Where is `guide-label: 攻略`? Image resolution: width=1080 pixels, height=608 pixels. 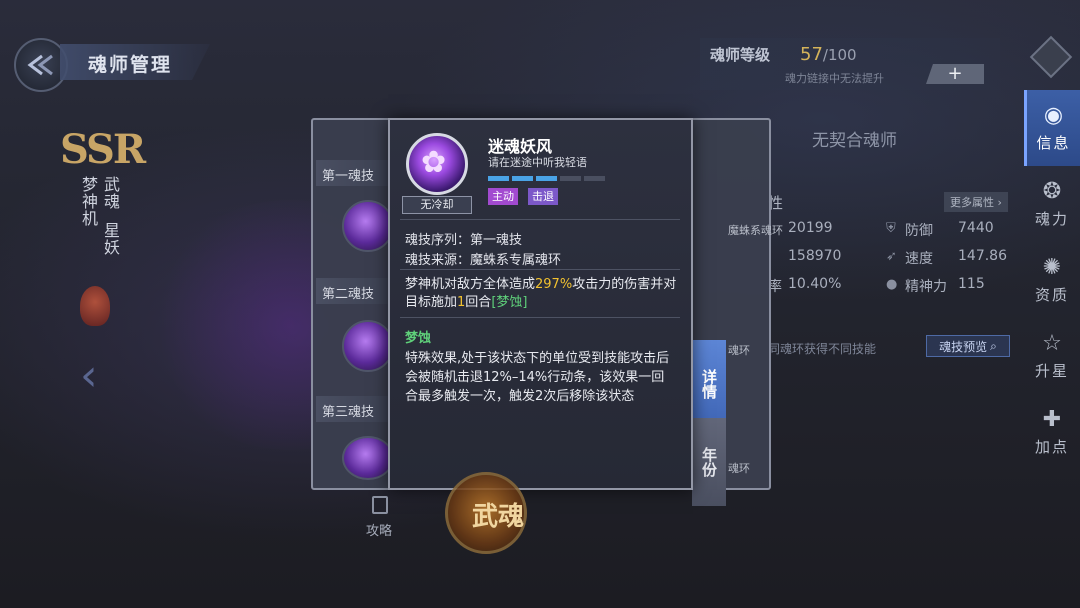 guide-label: 攻略 is located at coordinates (379, 529).